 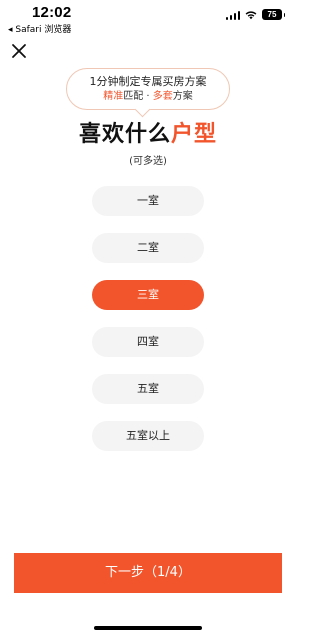 What do you see at coordinates (194, 134) in the screenshot?
I see `title-highlight: 户型` at bounding box center [194, 134].